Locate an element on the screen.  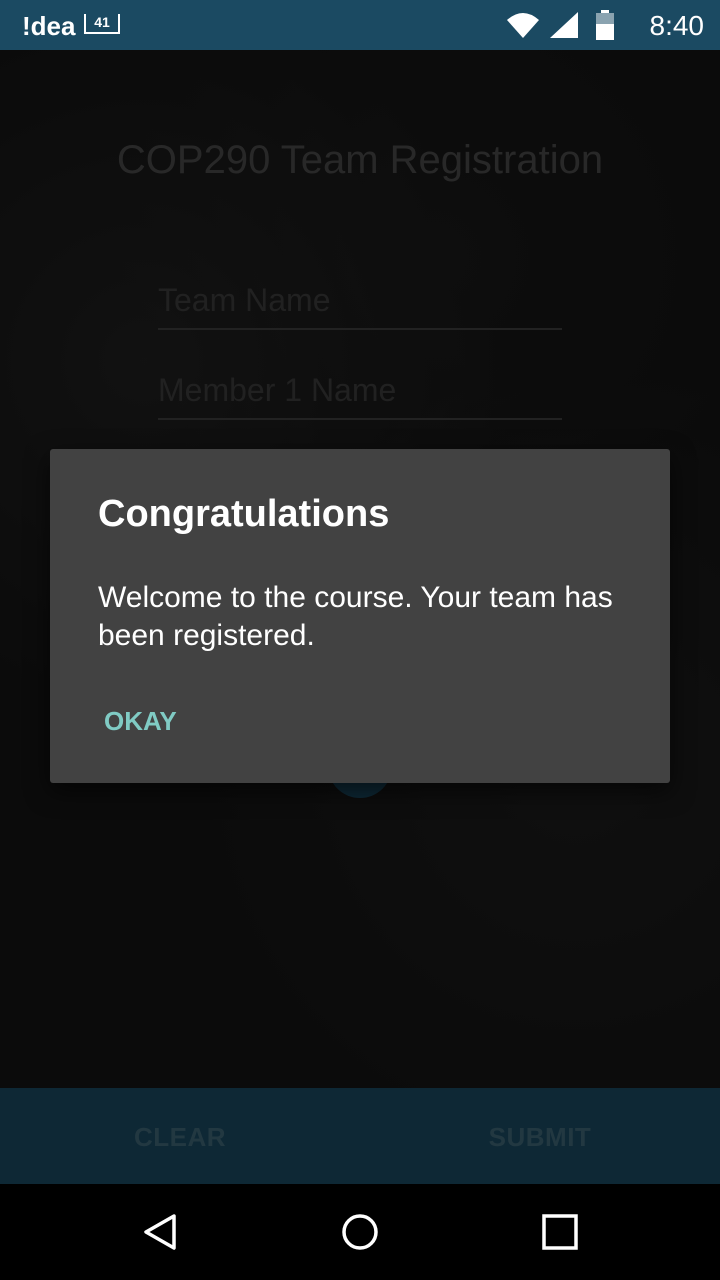
navigation-bar is located at coordinates (360, 1232).